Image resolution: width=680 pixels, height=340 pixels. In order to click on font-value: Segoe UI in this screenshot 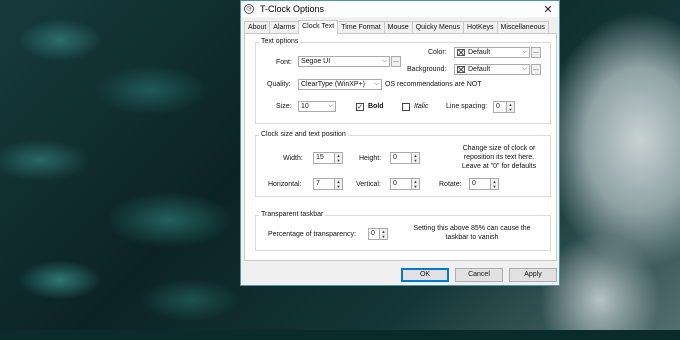, I will do `click(316, 61)`.